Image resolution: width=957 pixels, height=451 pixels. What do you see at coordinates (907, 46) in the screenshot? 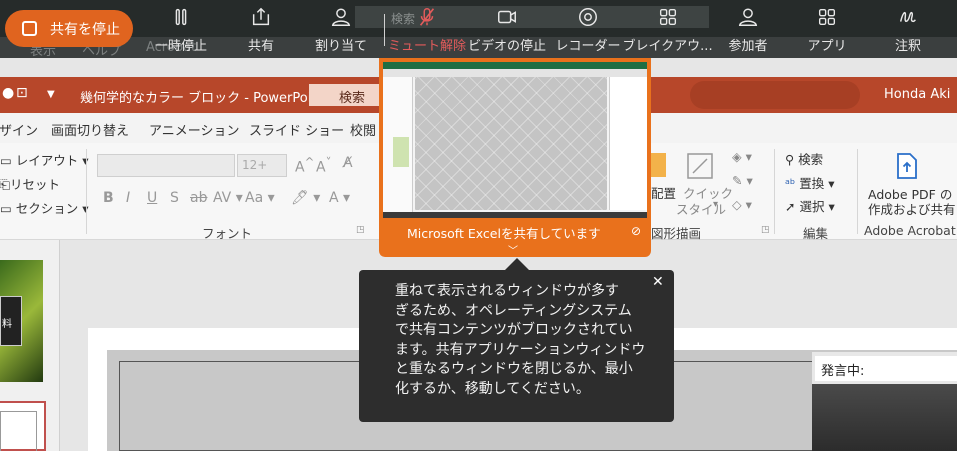
I see `annotate-label: 注釈` at bounding box center [907, 46].